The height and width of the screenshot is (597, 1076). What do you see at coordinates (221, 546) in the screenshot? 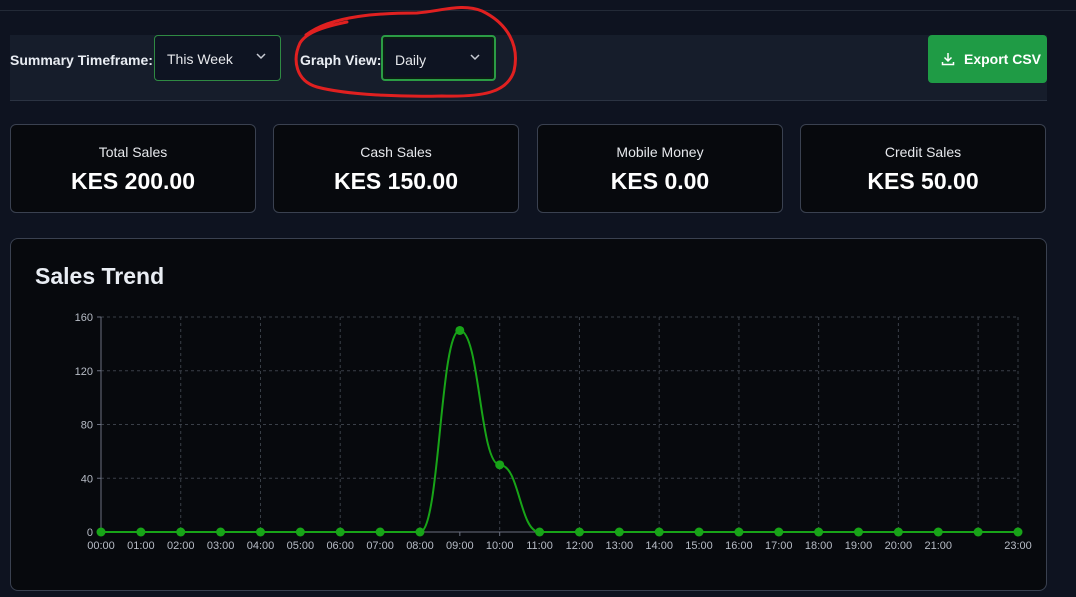
I see `x-tick-label: 03:00` at bounding box center [221, 546].